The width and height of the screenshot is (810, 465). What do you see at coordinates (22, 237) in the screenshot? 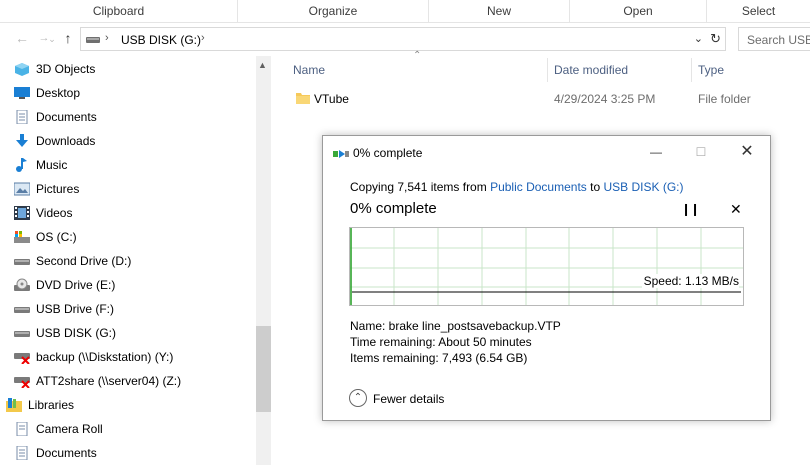
I see `os-drive-icon` at bounding box center [22, 237].